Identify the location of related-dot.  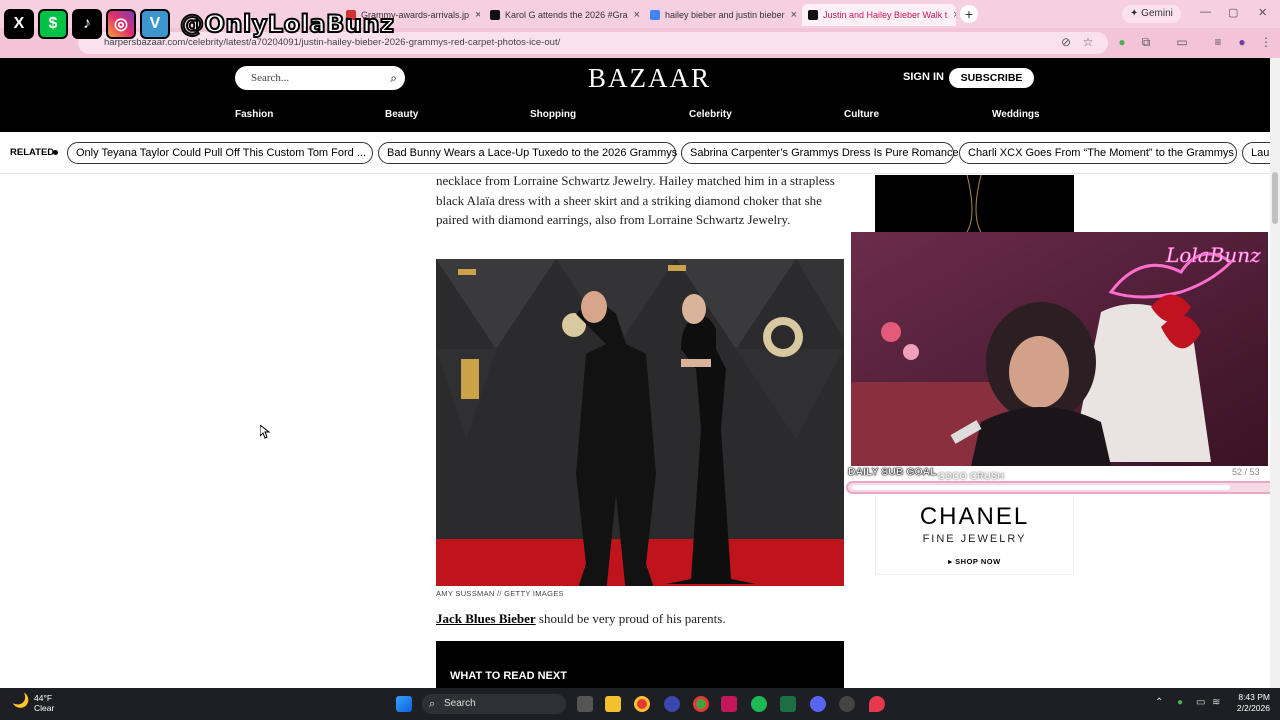
(55, 152).